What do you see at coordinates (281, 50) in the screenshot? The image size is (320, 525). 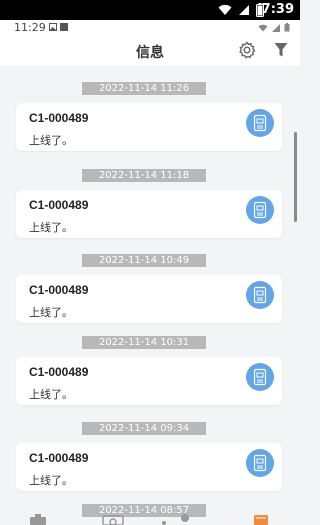 I see `filter-icon` at bounding box center [281, 50].